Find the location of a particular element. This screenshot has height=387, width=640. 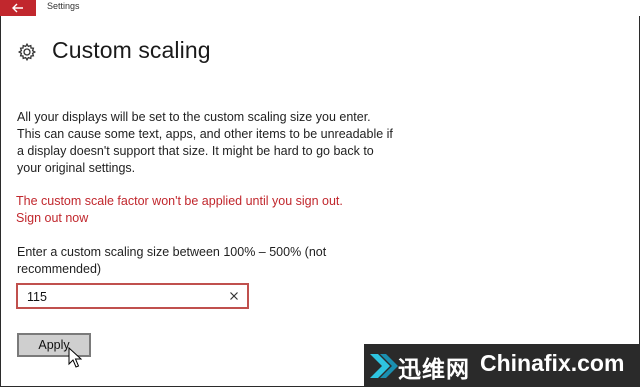

mouse-pointer-icon is located at coordinates (75, 357).